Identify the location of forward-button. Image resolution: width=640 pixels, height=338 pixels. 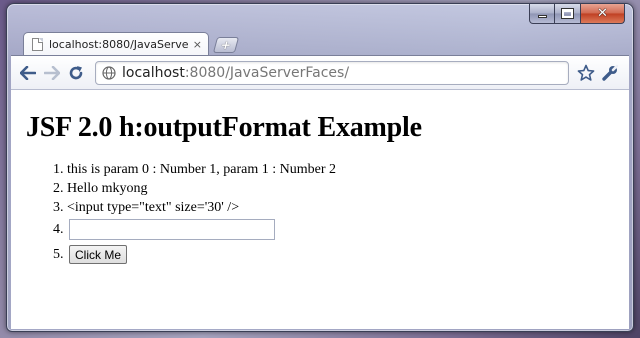
(52, 73).